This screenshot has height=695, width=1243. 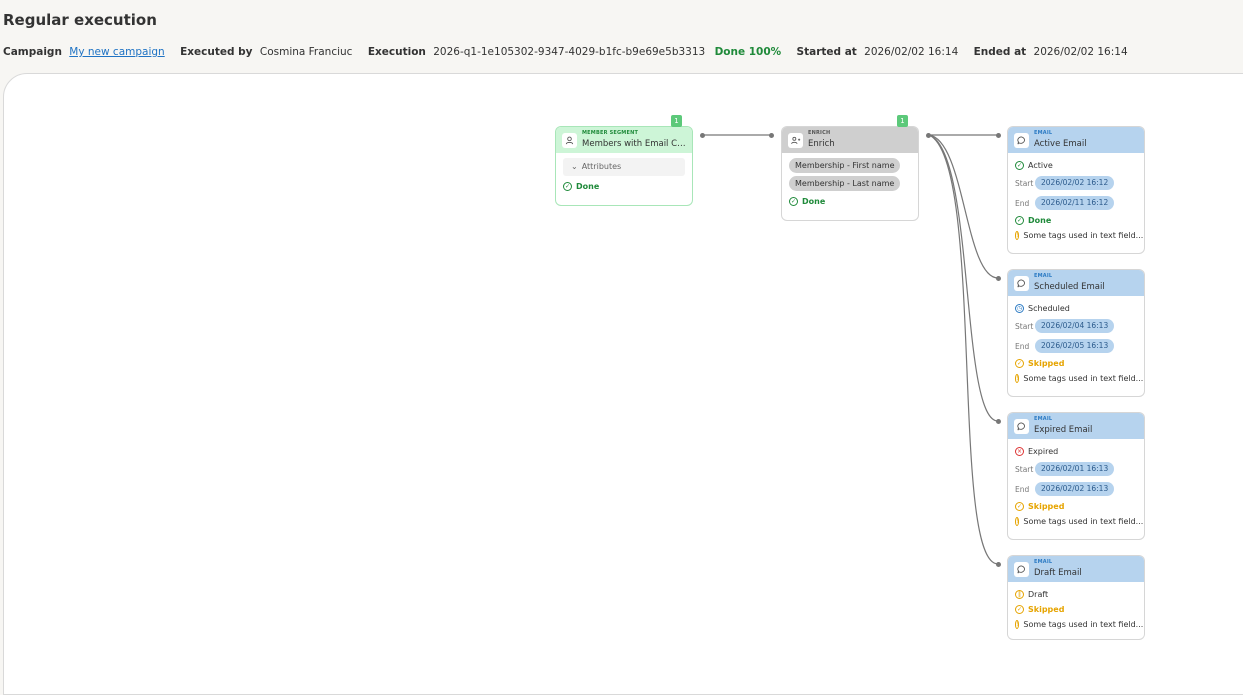 I want to click on email-state: × Expired, so click(x=1076, y=451).